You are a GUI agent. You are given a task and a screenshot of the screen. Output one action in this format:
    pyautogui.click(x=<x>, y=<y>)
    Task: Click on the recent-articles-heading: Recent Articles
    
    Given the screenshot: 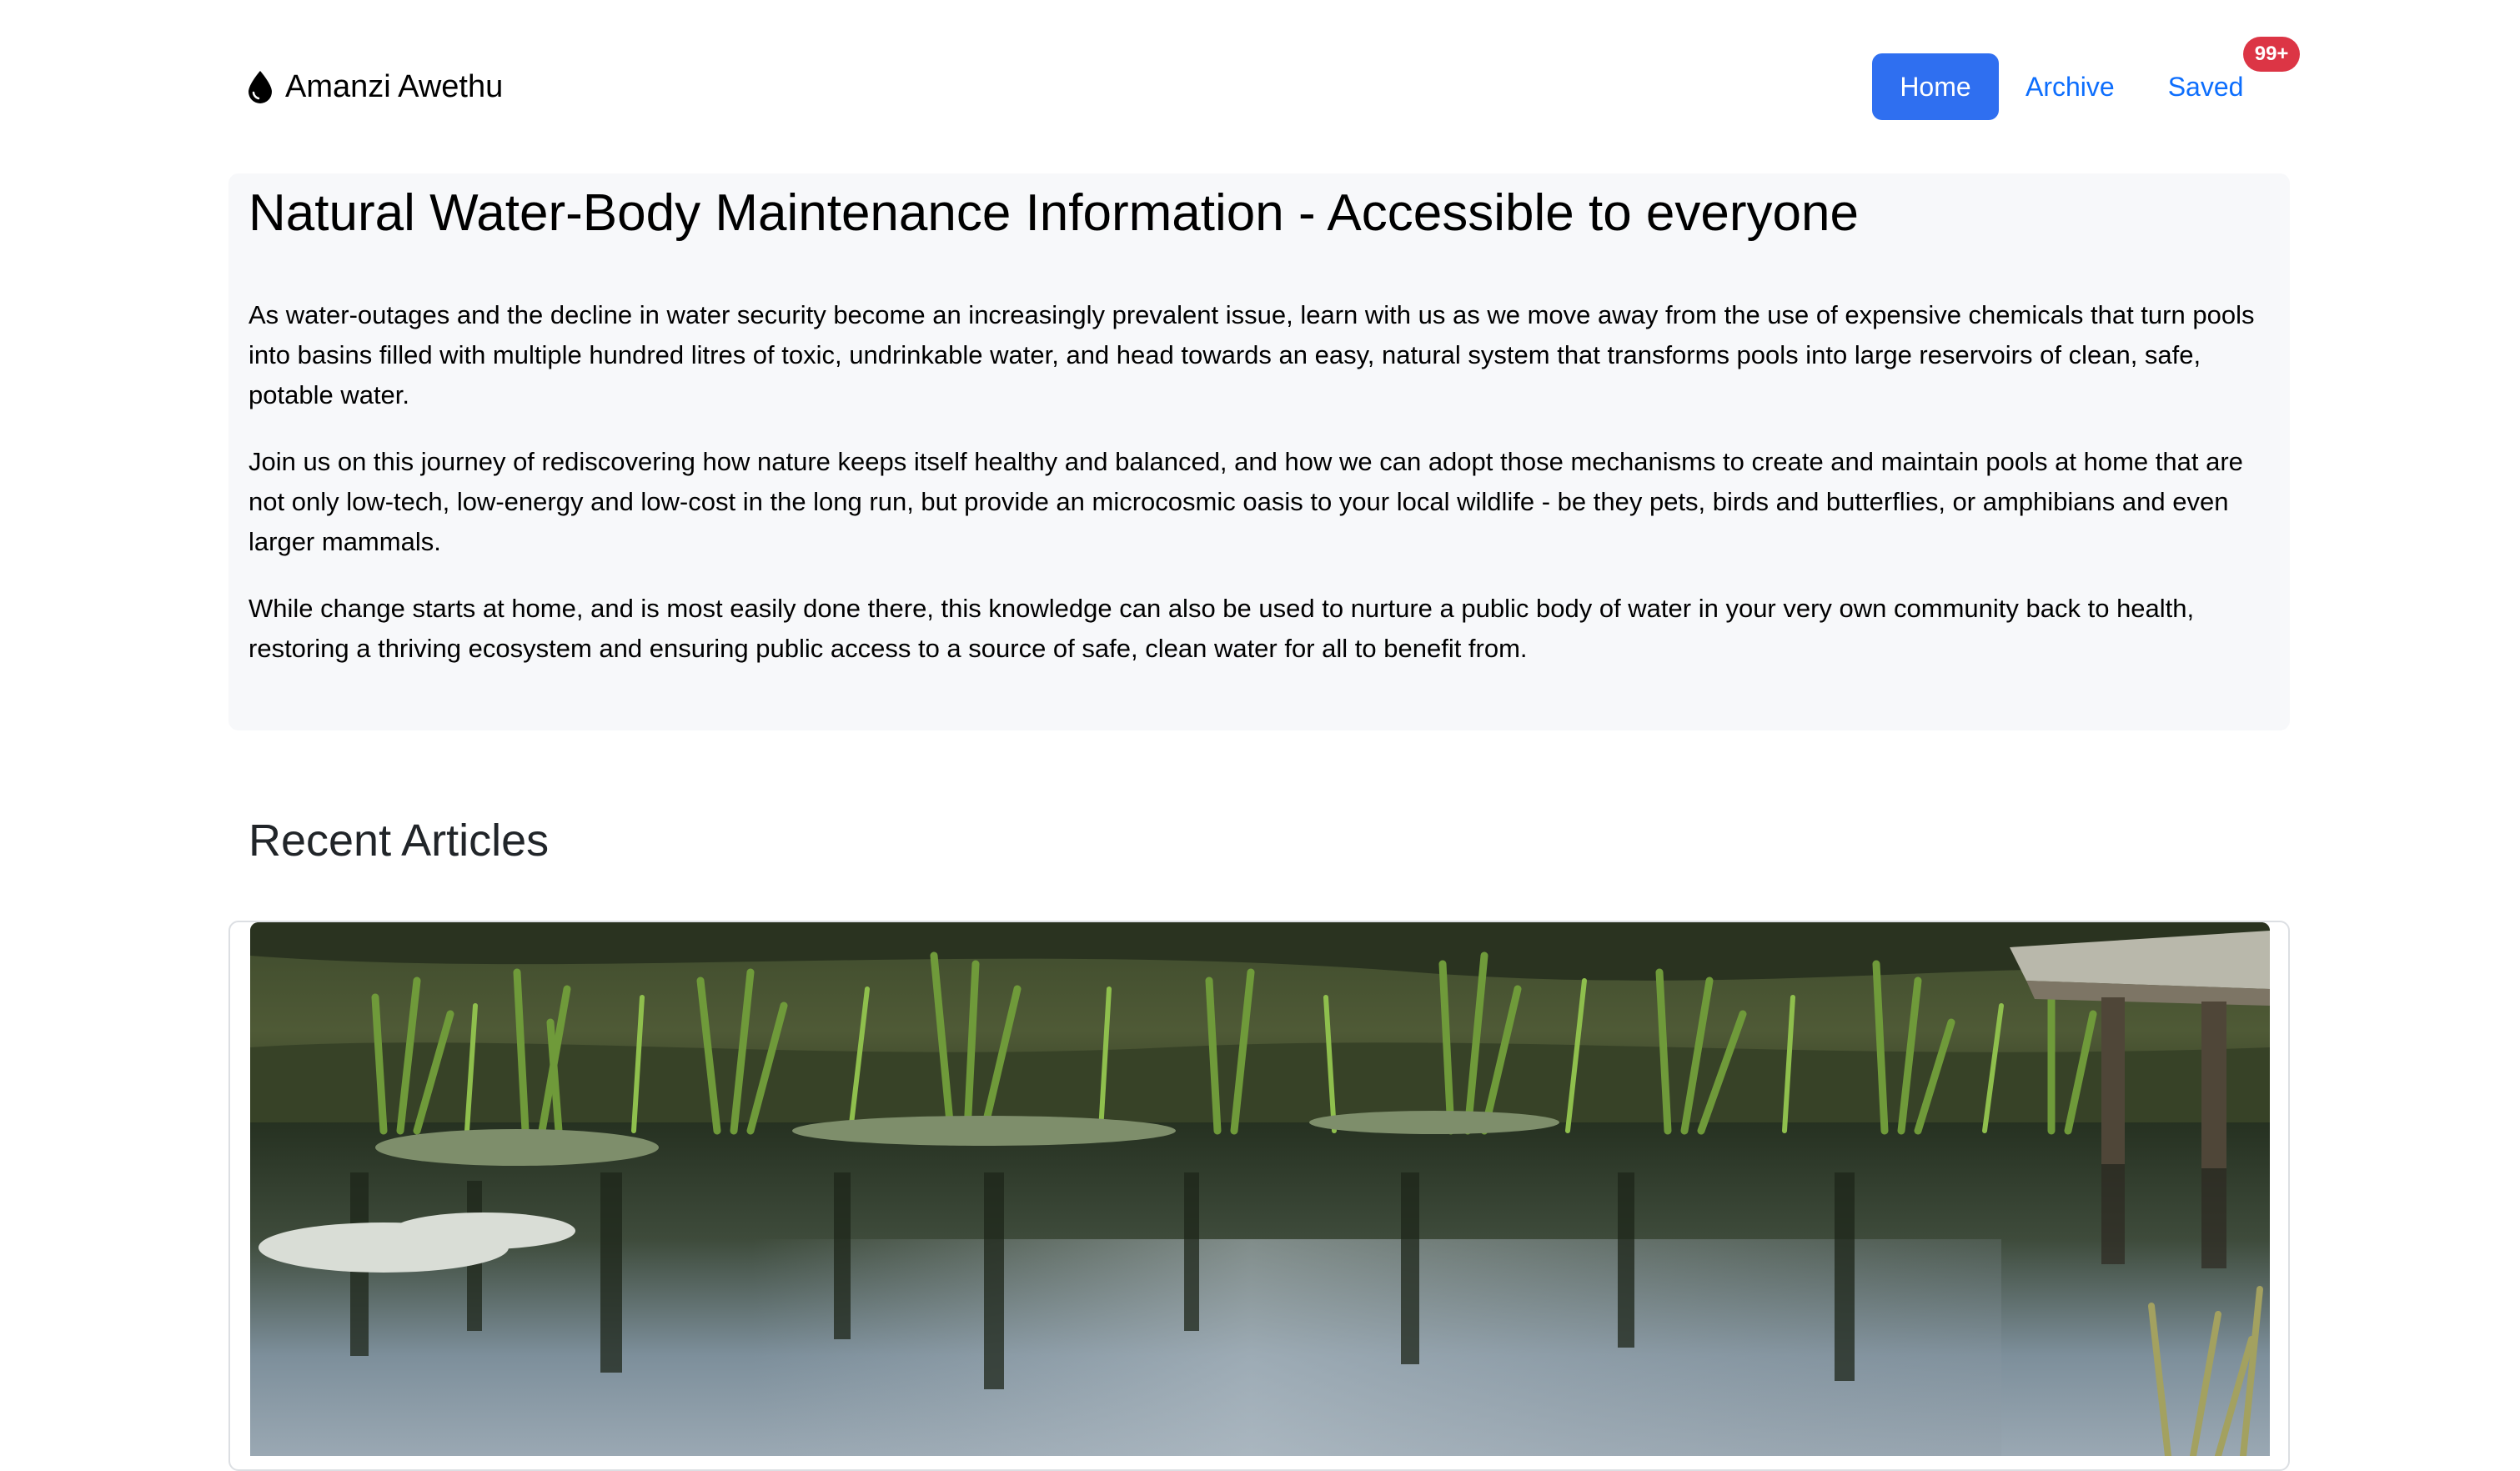 What is the action you would take?
    pyautogui.click(x=399, y=841)
    